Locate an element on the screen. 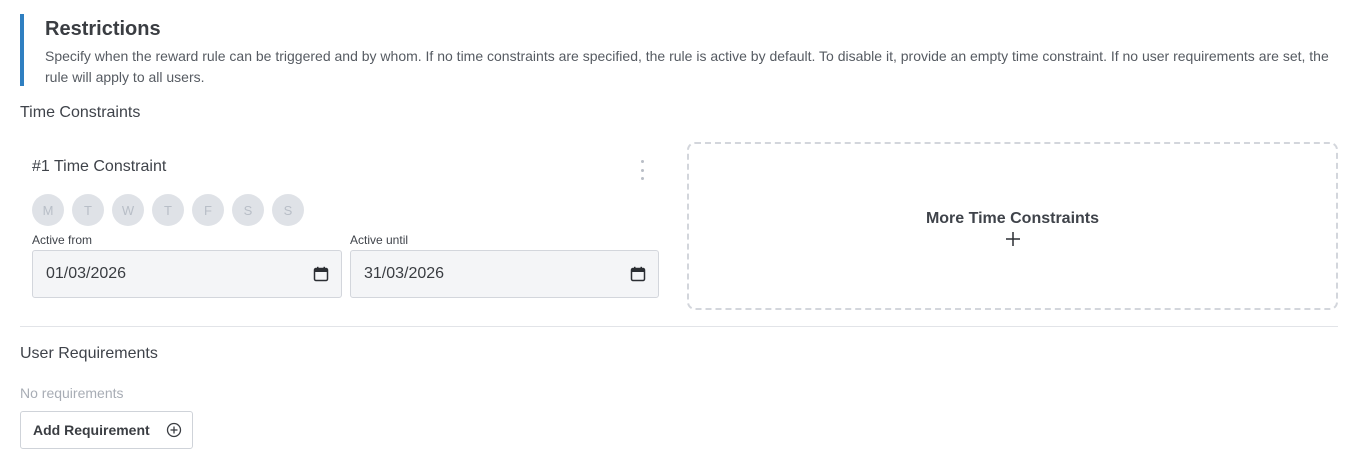 The image size is (1355, 465). weekday-selector: M T W T F S S is located at coordinates (168, 210).